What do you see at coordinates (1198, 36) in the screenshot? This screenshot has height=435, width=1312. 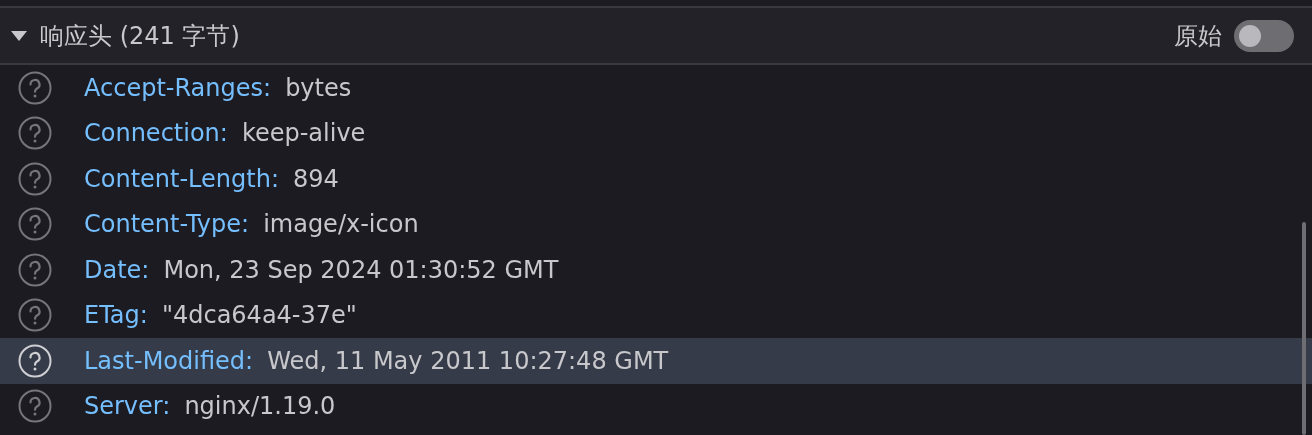 I see `toggle-label: 原始` at bounding box center [1198, 36].